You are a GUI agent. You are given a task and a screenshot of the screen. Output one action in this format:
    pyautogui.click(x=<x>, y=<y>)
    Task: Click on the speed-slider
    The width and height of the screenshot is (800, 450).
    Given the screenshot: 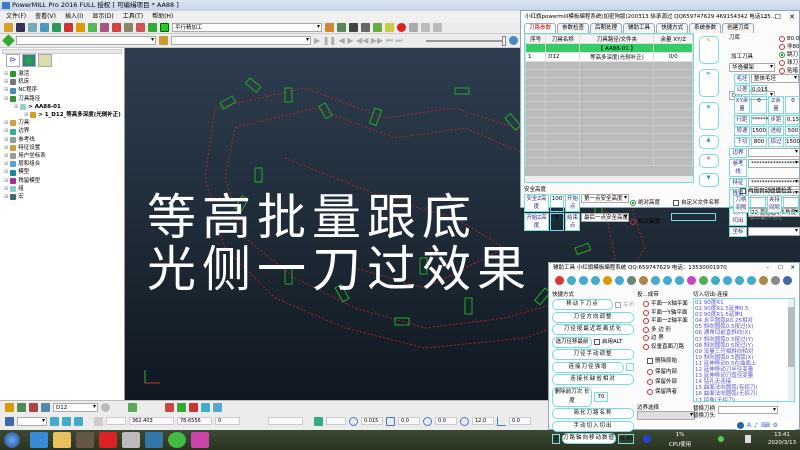 What is the action you would take?
    pyautogui.click(x=465, y=40)
    